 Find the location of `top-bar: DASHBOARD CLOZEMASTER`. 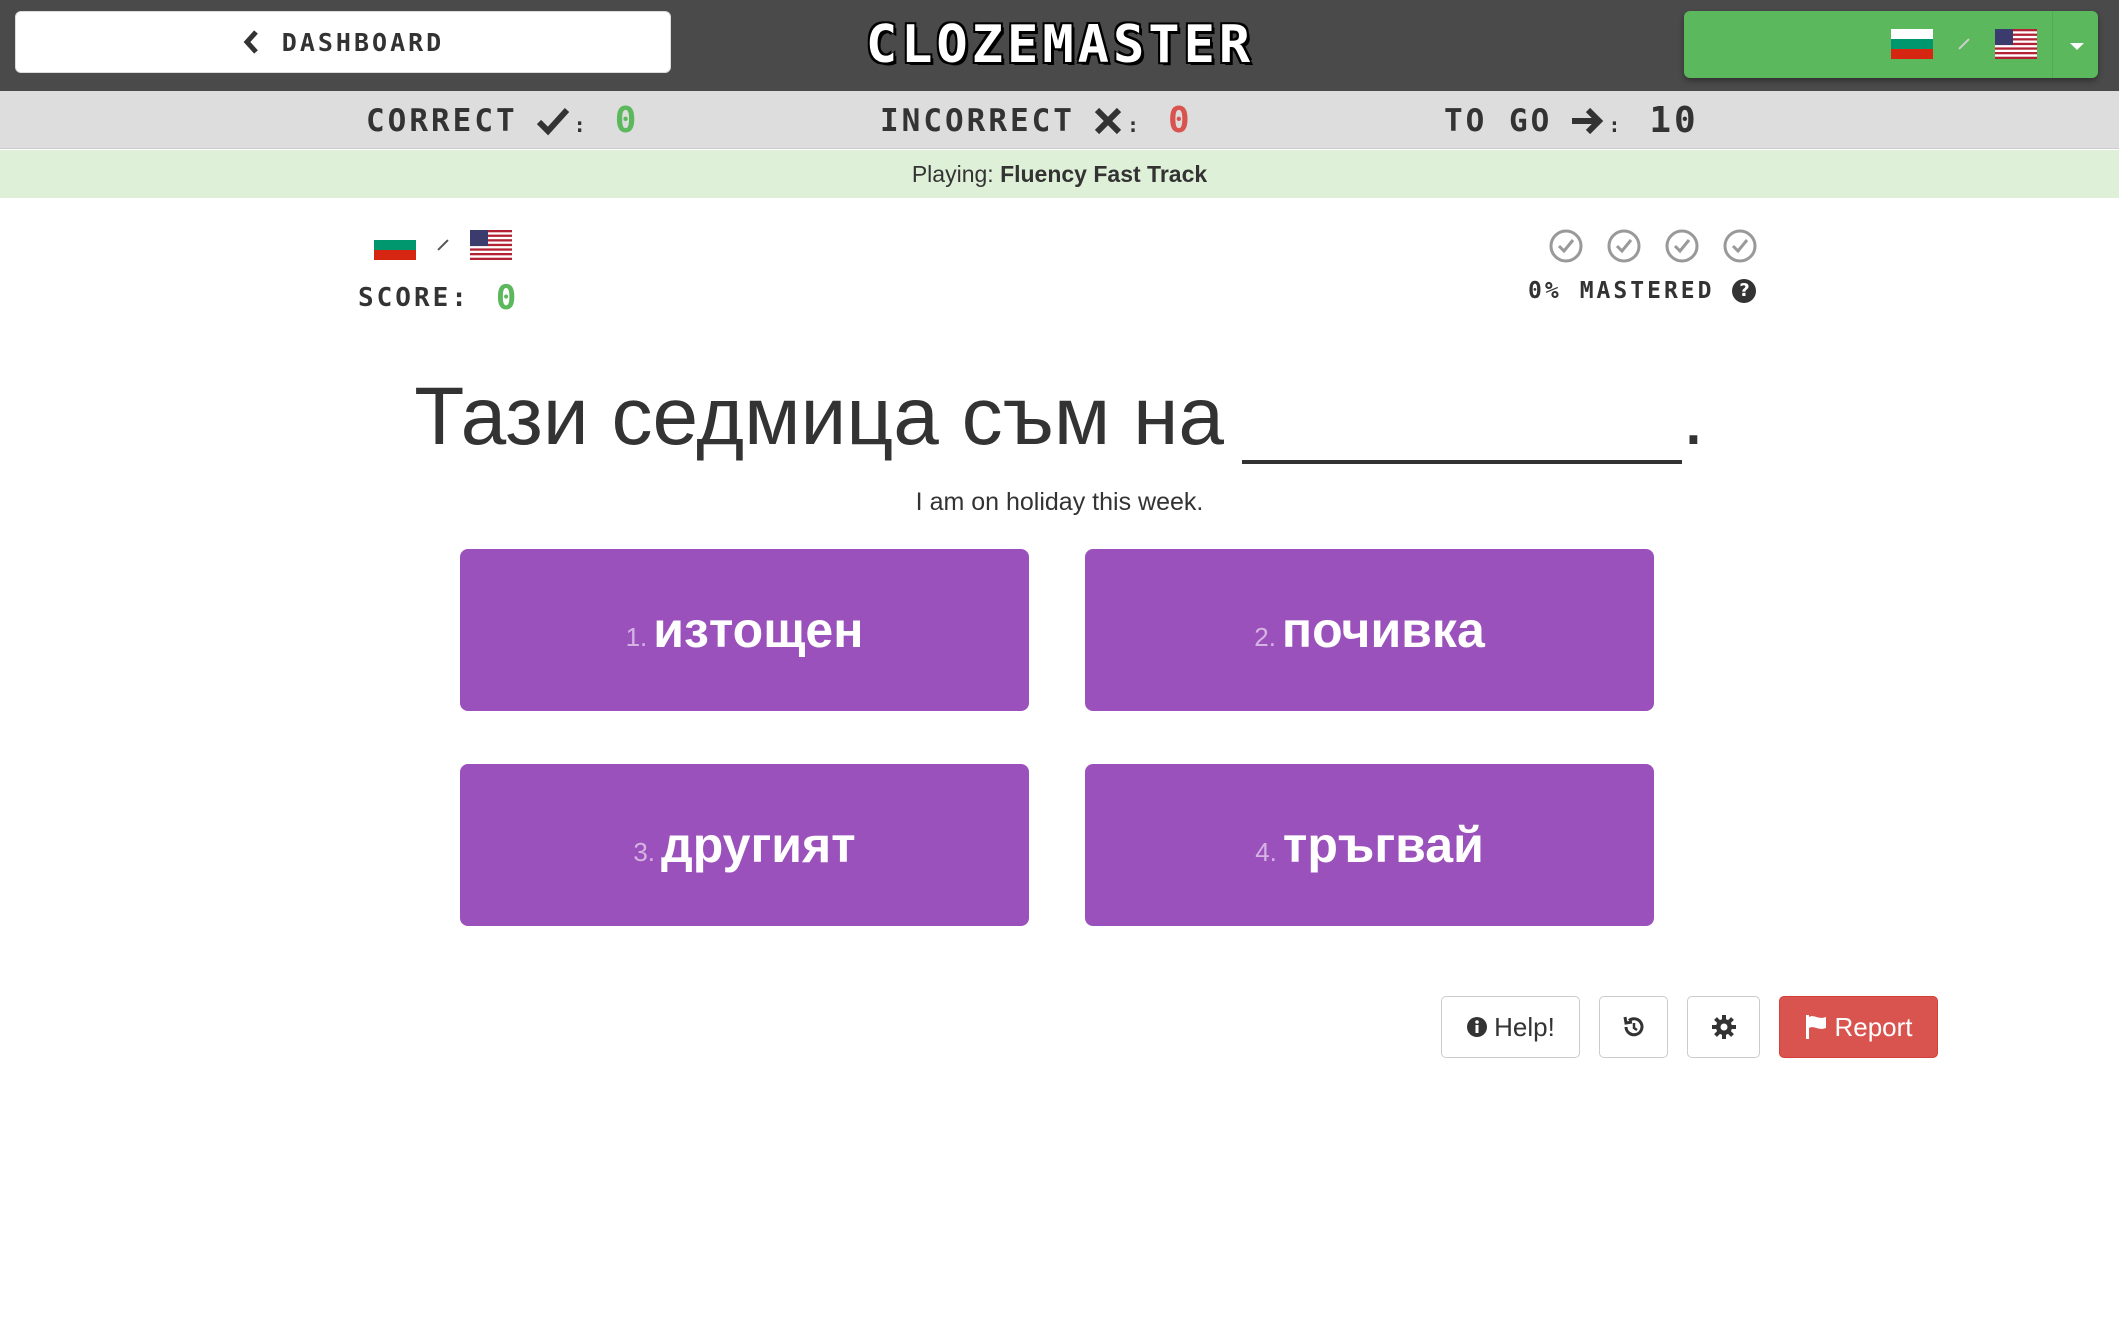

top-bar: DASHBOARD CLOZEMASTER is located at coordinates (1059, 45).